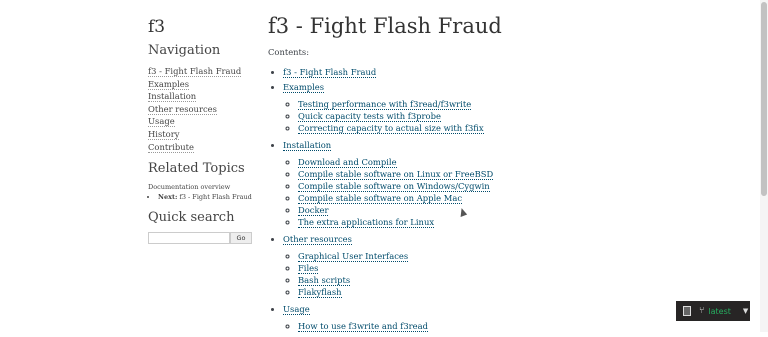  Describe the element at coordinates (764, 99) in the screenshot. I see `scrollbar-thumb` at that location.